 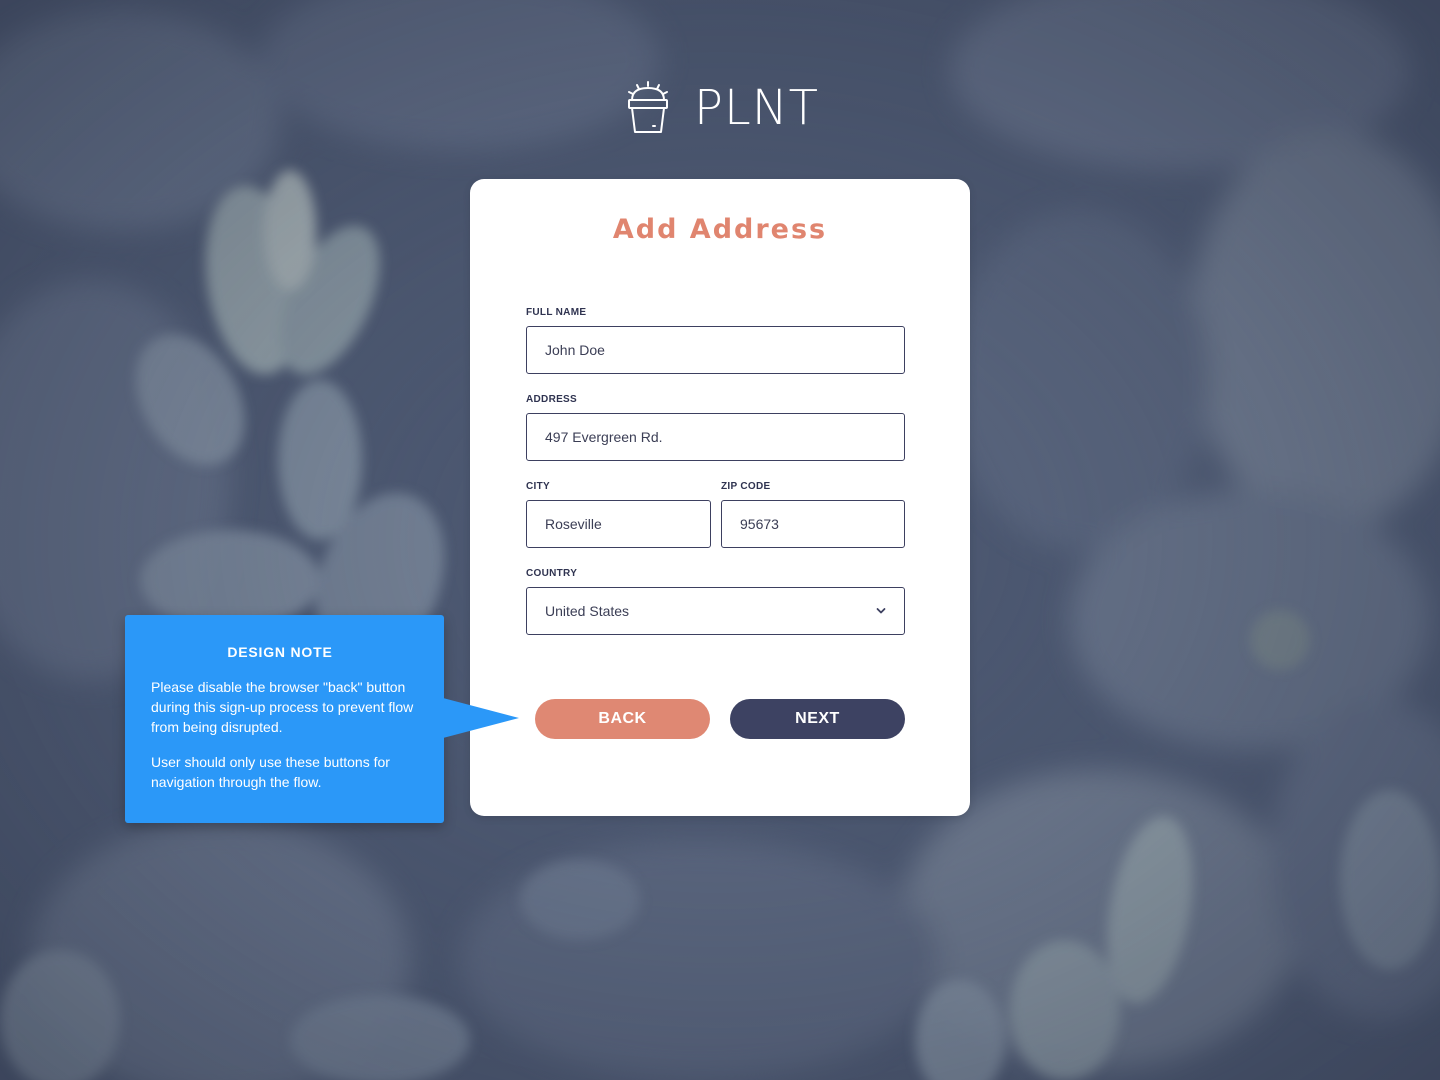 What do you see at coordinates (756, 108) in the screenshot?
I see `brand-name: PLNT` at bounding box center [756, 108].